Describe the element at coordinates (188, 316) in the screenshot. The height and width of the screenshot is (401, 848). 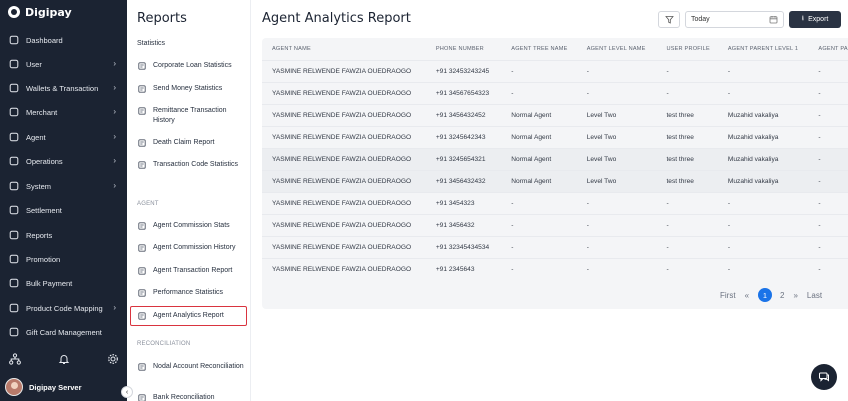
I see `report-link-agent-analytics-report: Agent Analytics Report` at that location.